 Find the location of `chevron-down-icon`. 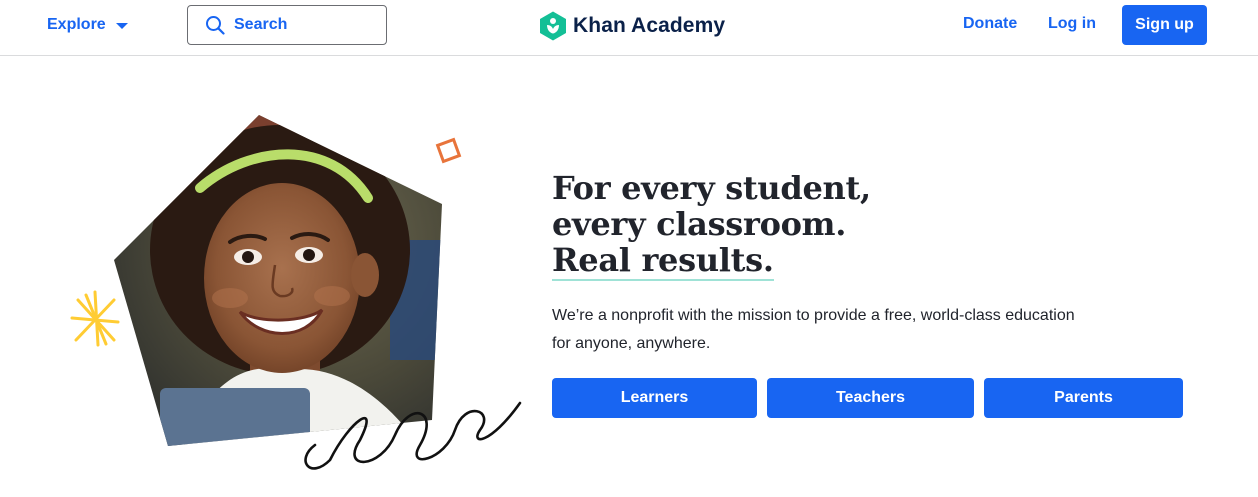

chevron-down-icon is located at coordinates (121, 26).